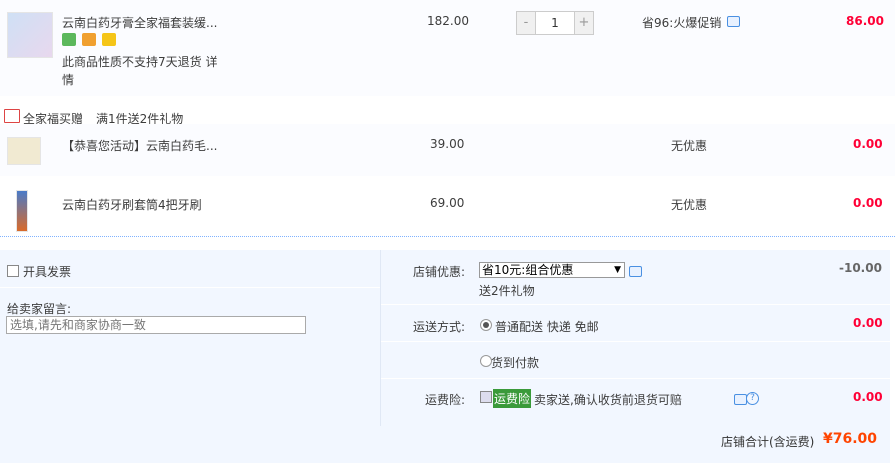 Image resolution: width=895 pixels, height=463 pixels. Describe the element at coordinates (211, 62) in the screenshot. I see `detail-link: 详` at that location.